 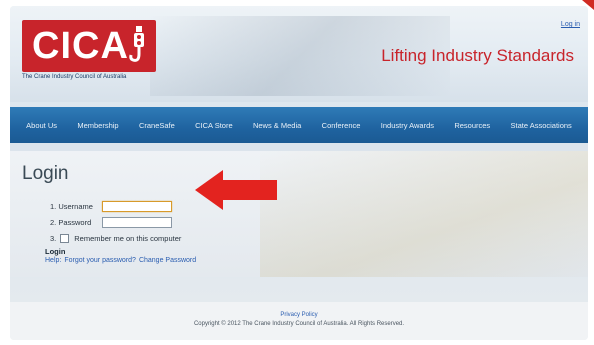 What do you see at coordinates (137, 222) in the screenshot?
I see `password-input` at bounding box center [137, 222].